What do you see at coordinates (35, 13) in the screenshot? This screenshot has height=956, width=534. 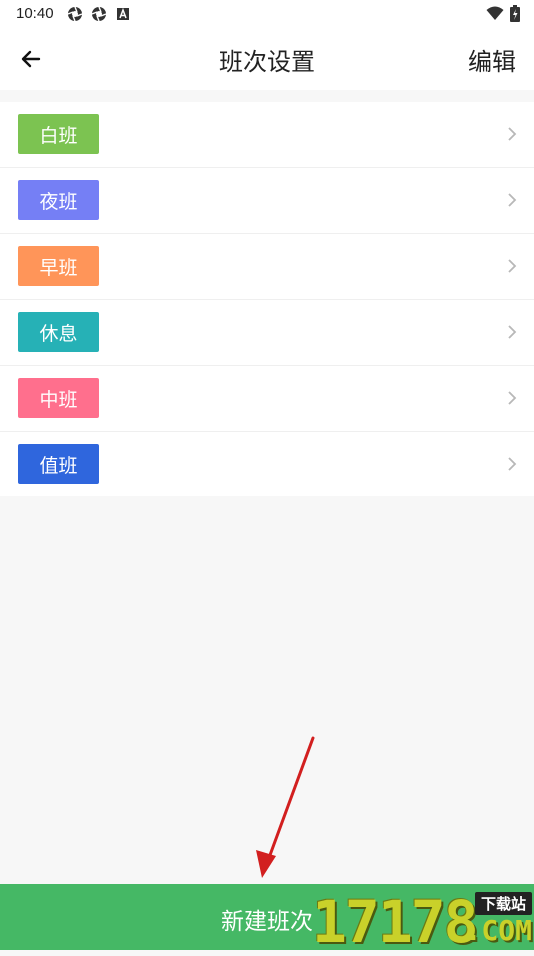 I see `status-time: 10:40` at bounding box center [35, 13].